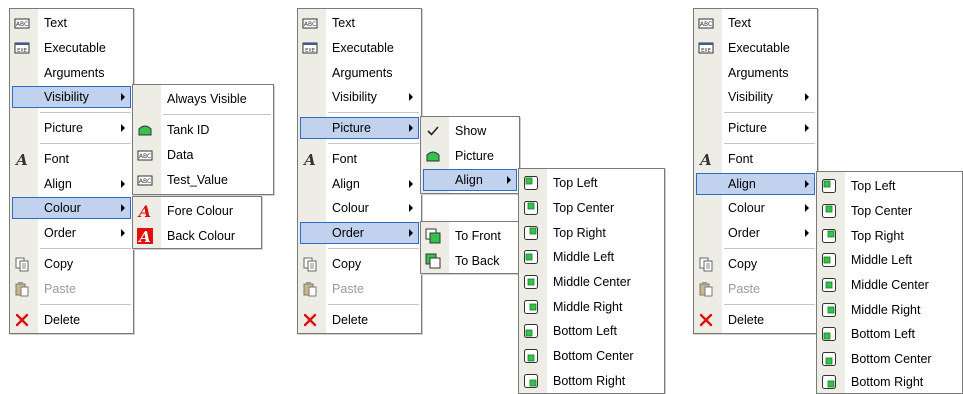 This screenshot has height=394, width=963. I want to click on menu-item-to-front: To Front, so click(470, 236).